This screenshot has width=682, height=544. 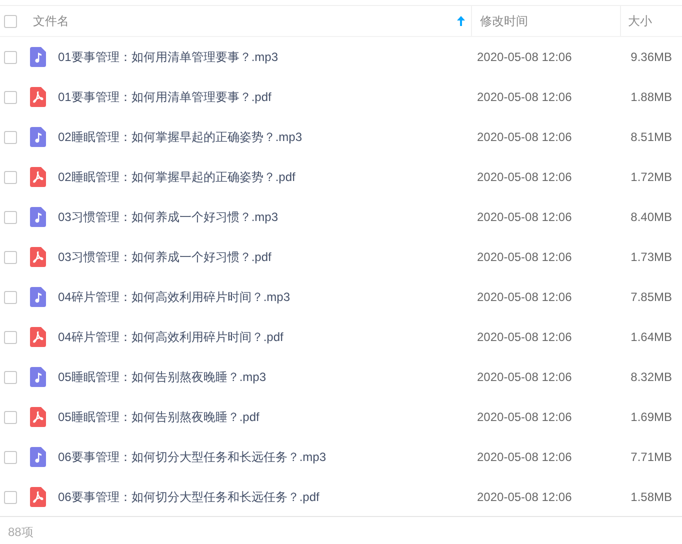 I want to click on file-name: 02睡眠管理：如何掌握早起的正确姿势？.pdf, so click(x=264, y=177).